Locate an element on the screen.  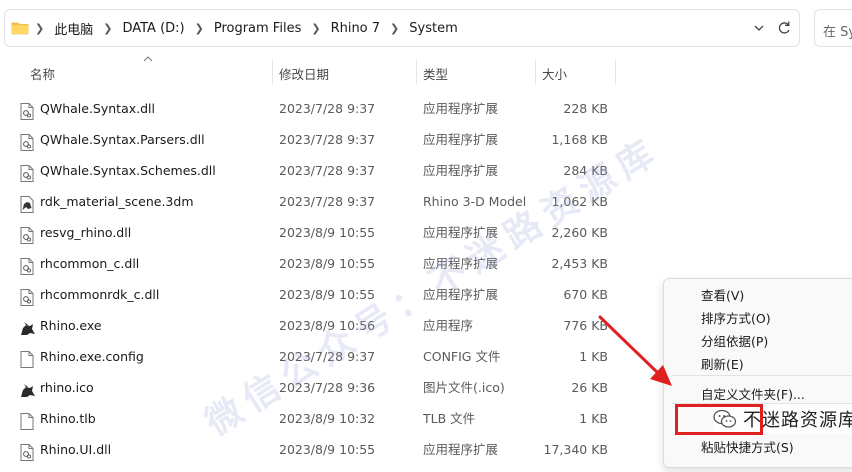
file-type: CONFIG 文件 is located at coordinates (462, 356).